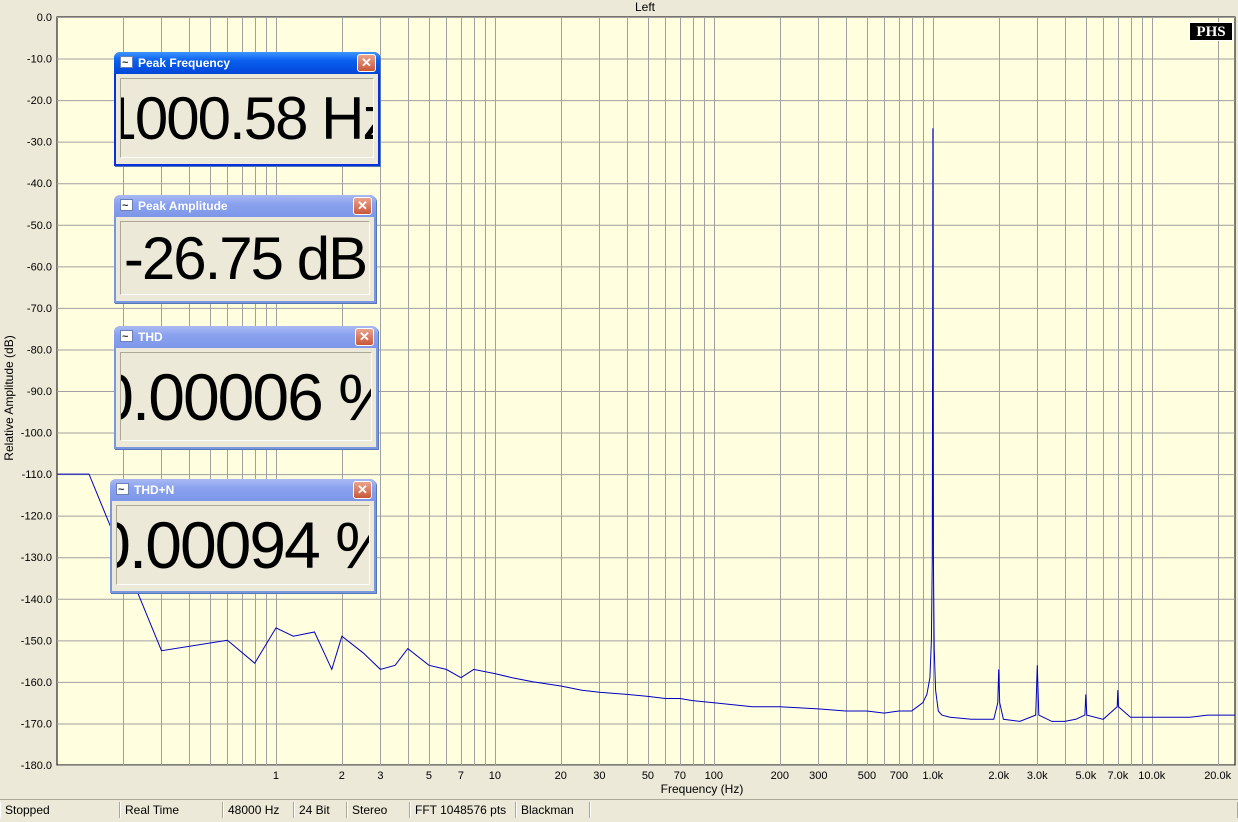  I want to click on peak-amplitude-value: -26.75 dB, so click(245, 258).